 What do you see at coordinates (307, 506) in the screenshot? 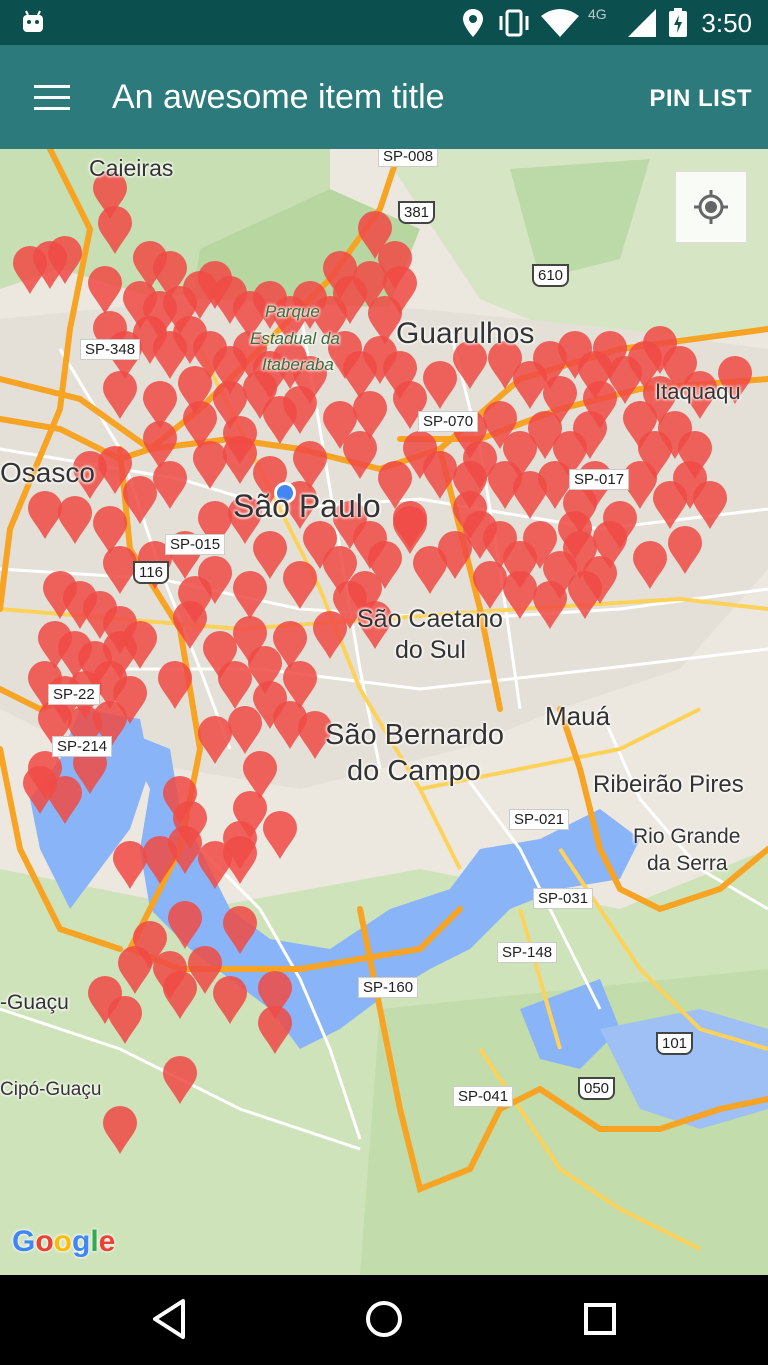
I see `place-label: São Paulo` at bounding box center [307, 506].